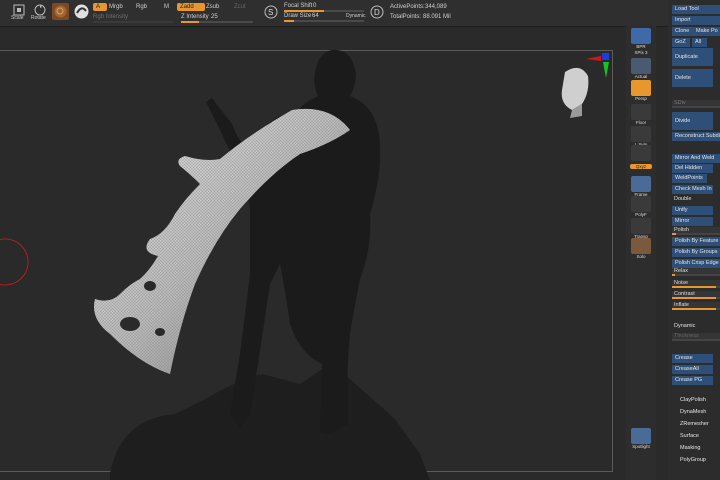 This screenshot has width=720, height=480. What do you see at coordinates (641, 166) in the screenshot?
I see `xyz-button: Qxyz` at bounding box center [641, 166].